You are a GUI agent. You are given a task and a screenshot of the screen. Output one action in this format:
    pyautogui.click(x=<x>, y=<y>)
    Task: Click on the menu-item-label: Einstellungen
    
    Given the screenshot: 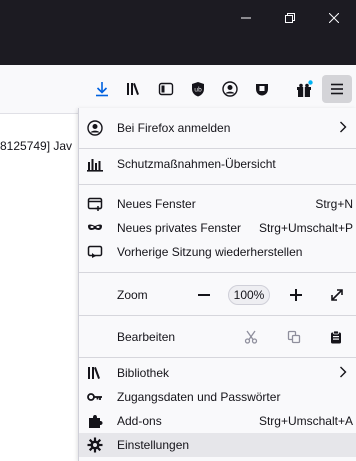 What is the action you would take?
    pyautogui.click(x=153, y=445)
    